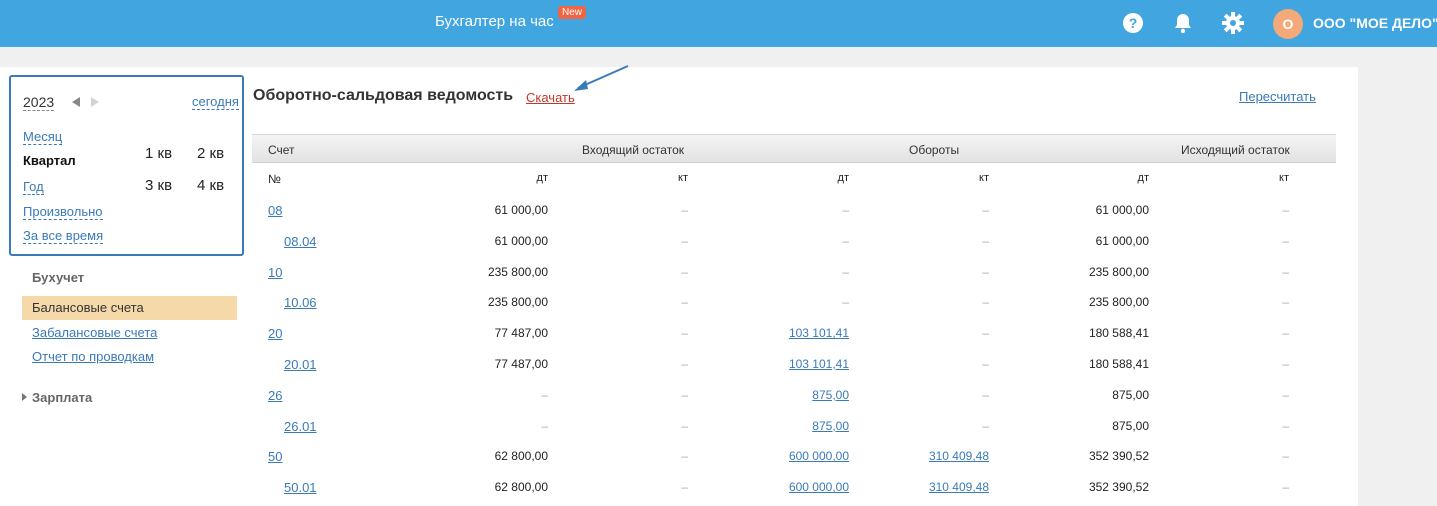  Describe the element at coordinates (215, 102) in the screenshot. I see `today-link: сегодня` at that location.